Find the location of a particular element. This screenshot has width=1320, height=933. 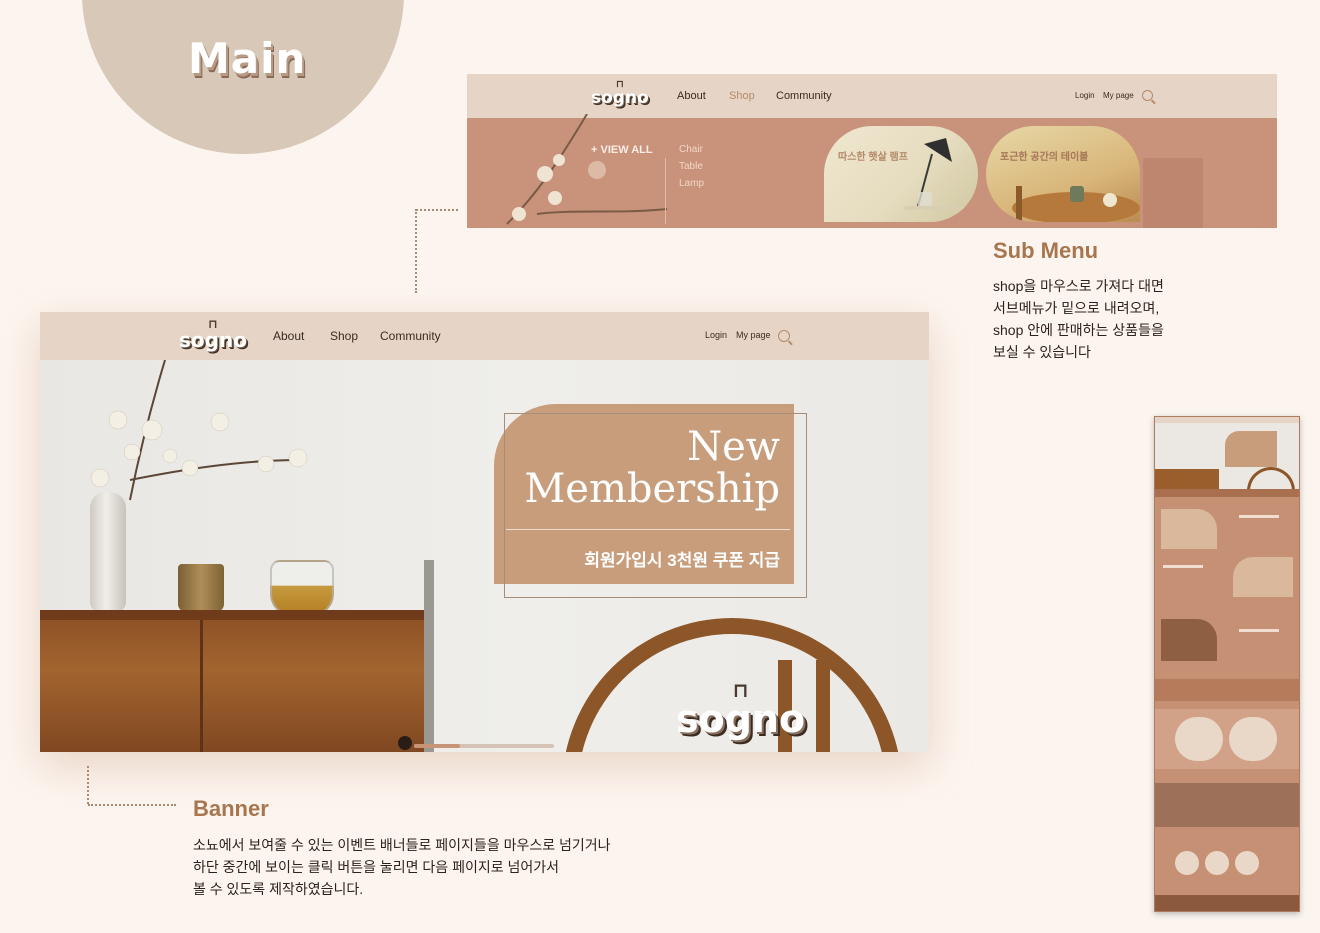

shelf-rack is located at coordinates (429, 656).